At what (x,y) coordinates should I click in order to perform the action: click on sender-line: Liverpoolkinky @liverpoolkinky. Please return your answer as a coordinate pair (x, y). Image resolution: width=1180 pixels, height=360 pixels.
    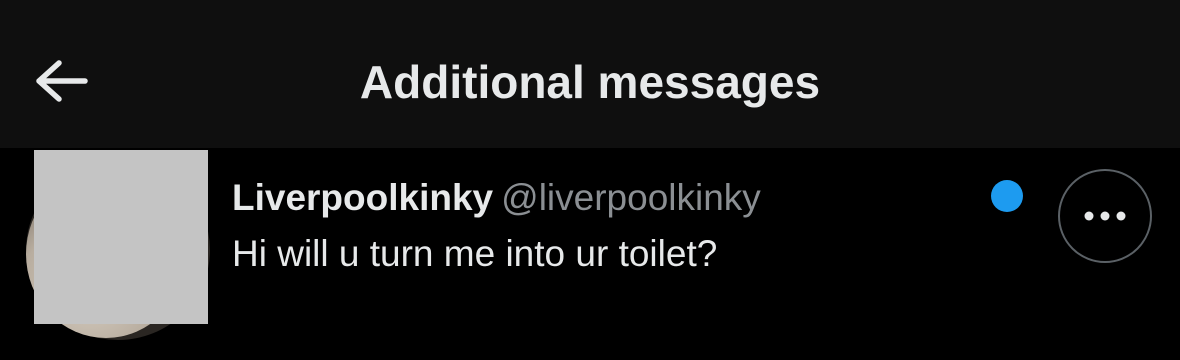
    Looking at the image, I should click on (496, 198).